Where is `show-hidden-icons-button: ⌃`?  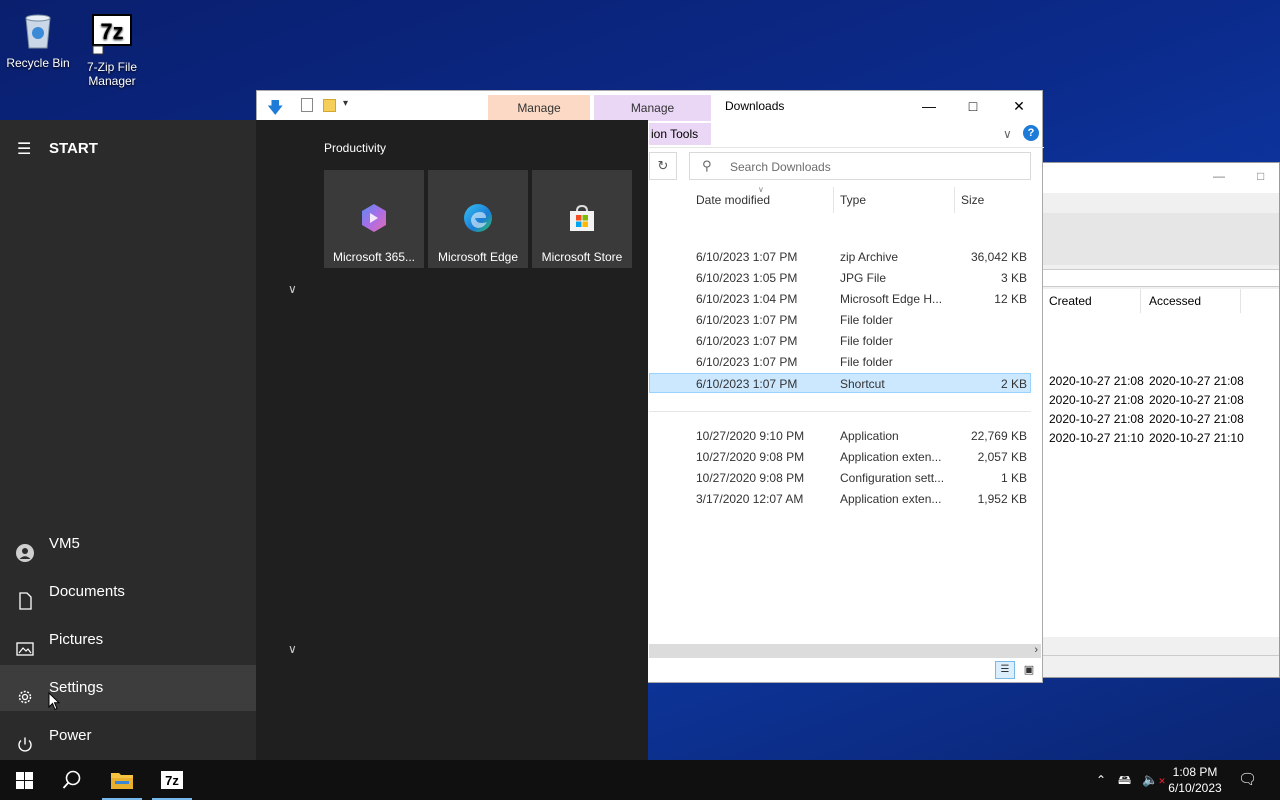 show-hidden-icons-button: ⌃ is located at coordinates (1101, 780).